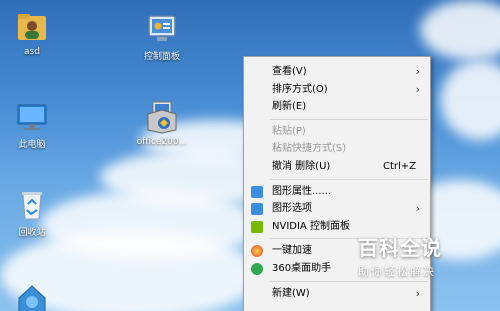  Describe the element at coordinates (337, 209) in the screenshot. I see `menu-item-graphics-options: 图形选项 ›` at that location.